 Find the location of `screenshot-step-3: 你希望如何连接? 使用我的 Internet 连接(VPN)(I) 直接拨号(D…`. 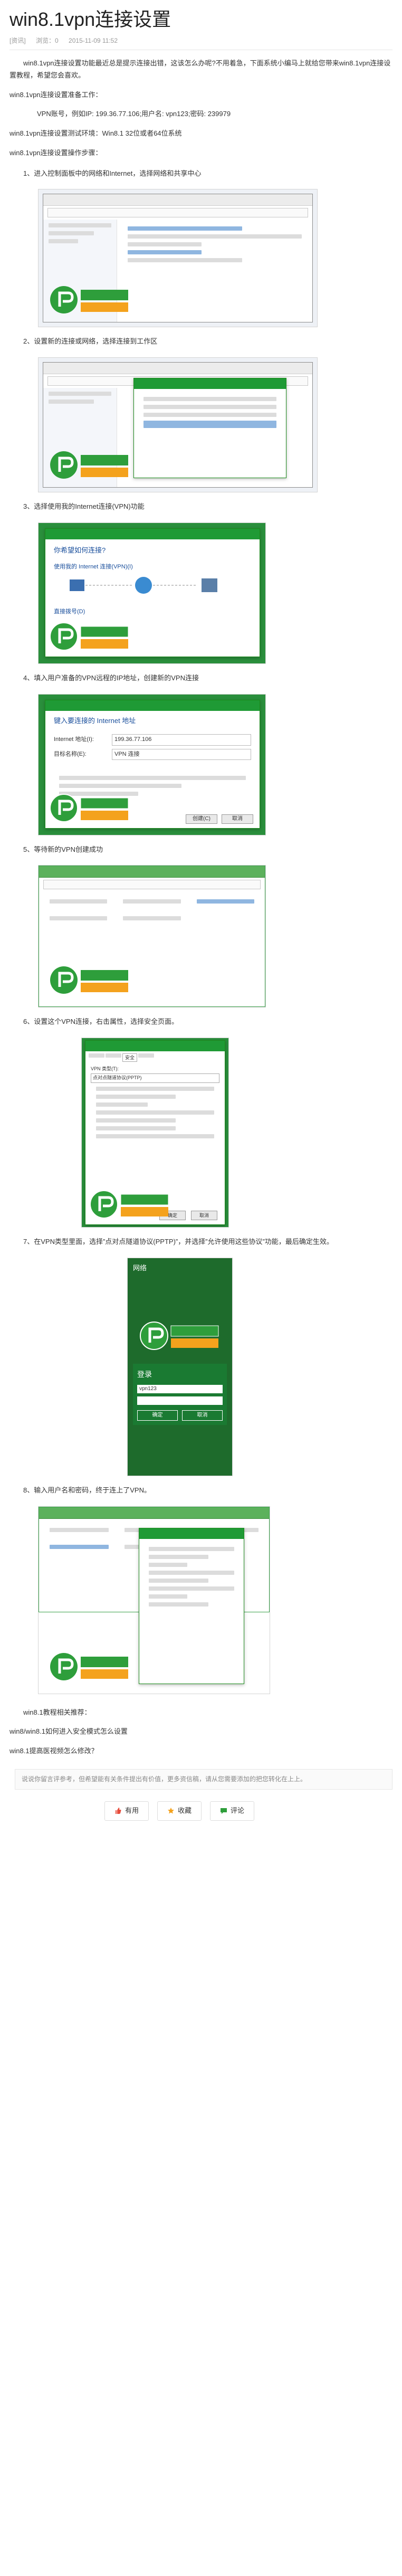

screenshot-step-3: 你希望如何连接? 使用我的 Internet 连接(VPN)(I) 直接拨号(D… is located at coordinates (152, 593).